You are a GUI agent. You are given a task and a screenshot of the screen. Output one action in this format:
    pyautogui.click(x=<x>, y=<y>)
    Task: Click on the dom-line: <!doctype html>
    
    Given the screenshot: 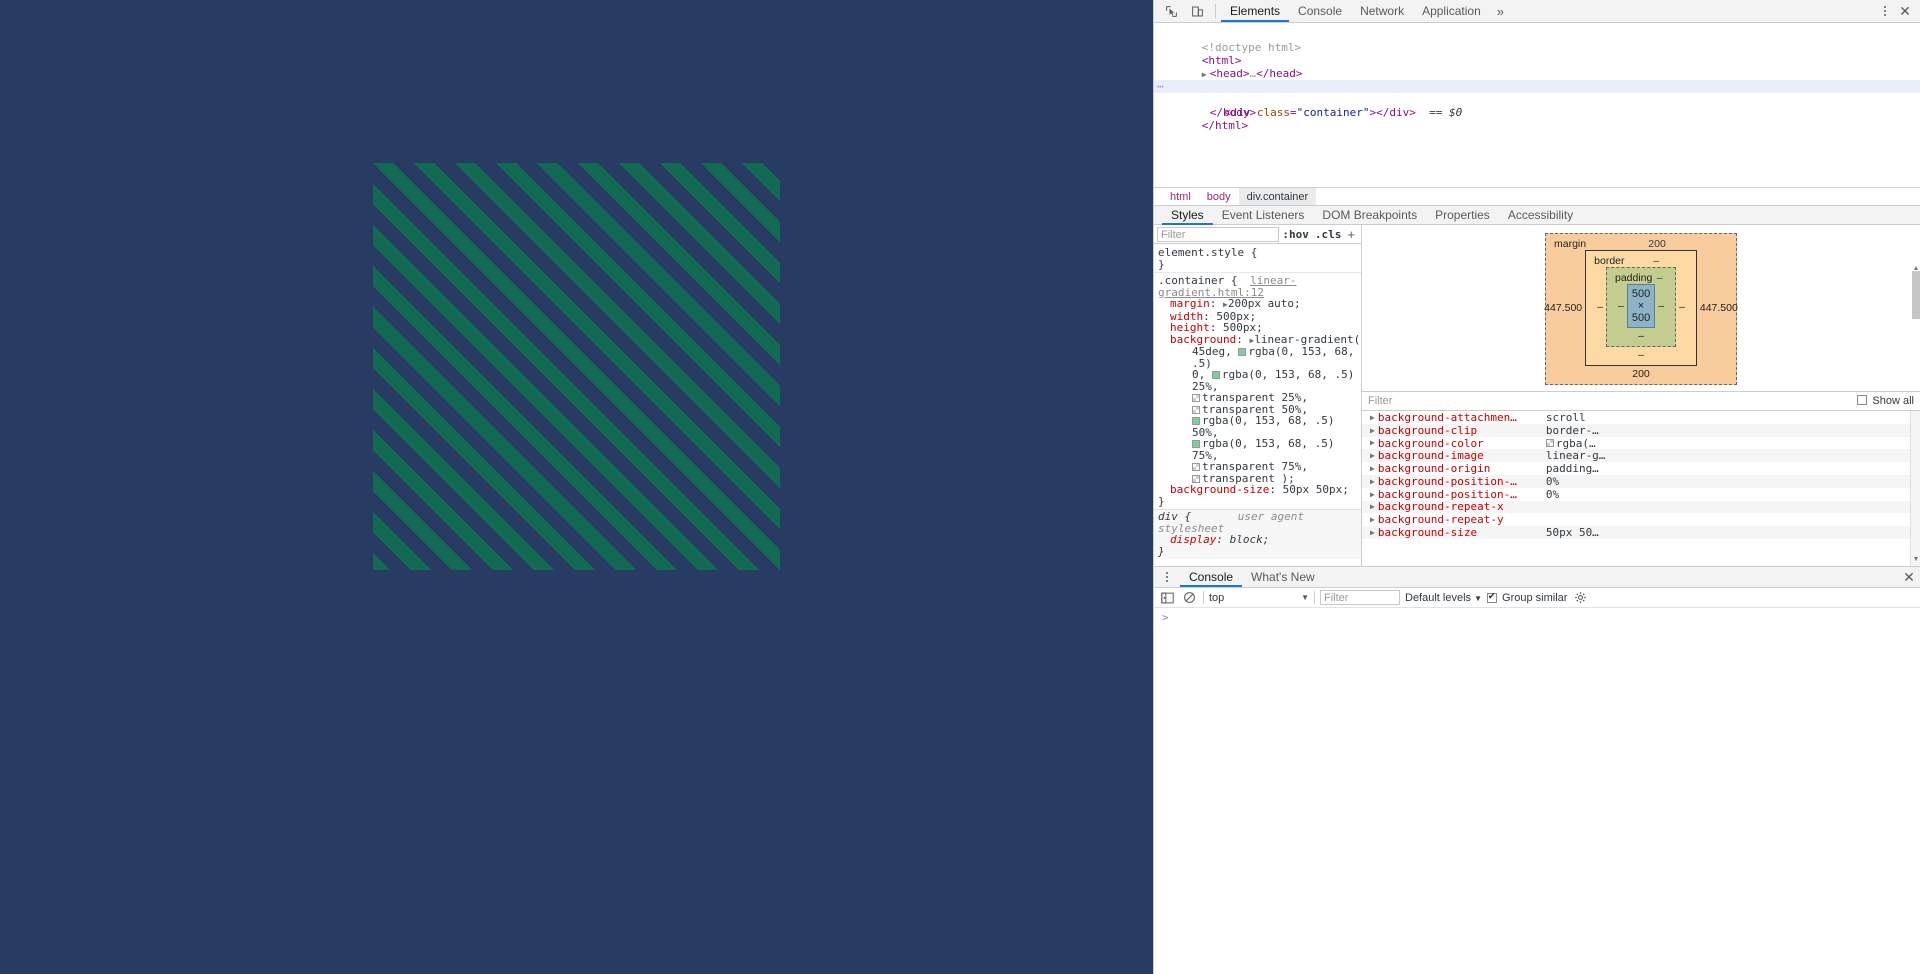 What is the action you would take?
    pyautogui.click(x=1537, y=41)
    